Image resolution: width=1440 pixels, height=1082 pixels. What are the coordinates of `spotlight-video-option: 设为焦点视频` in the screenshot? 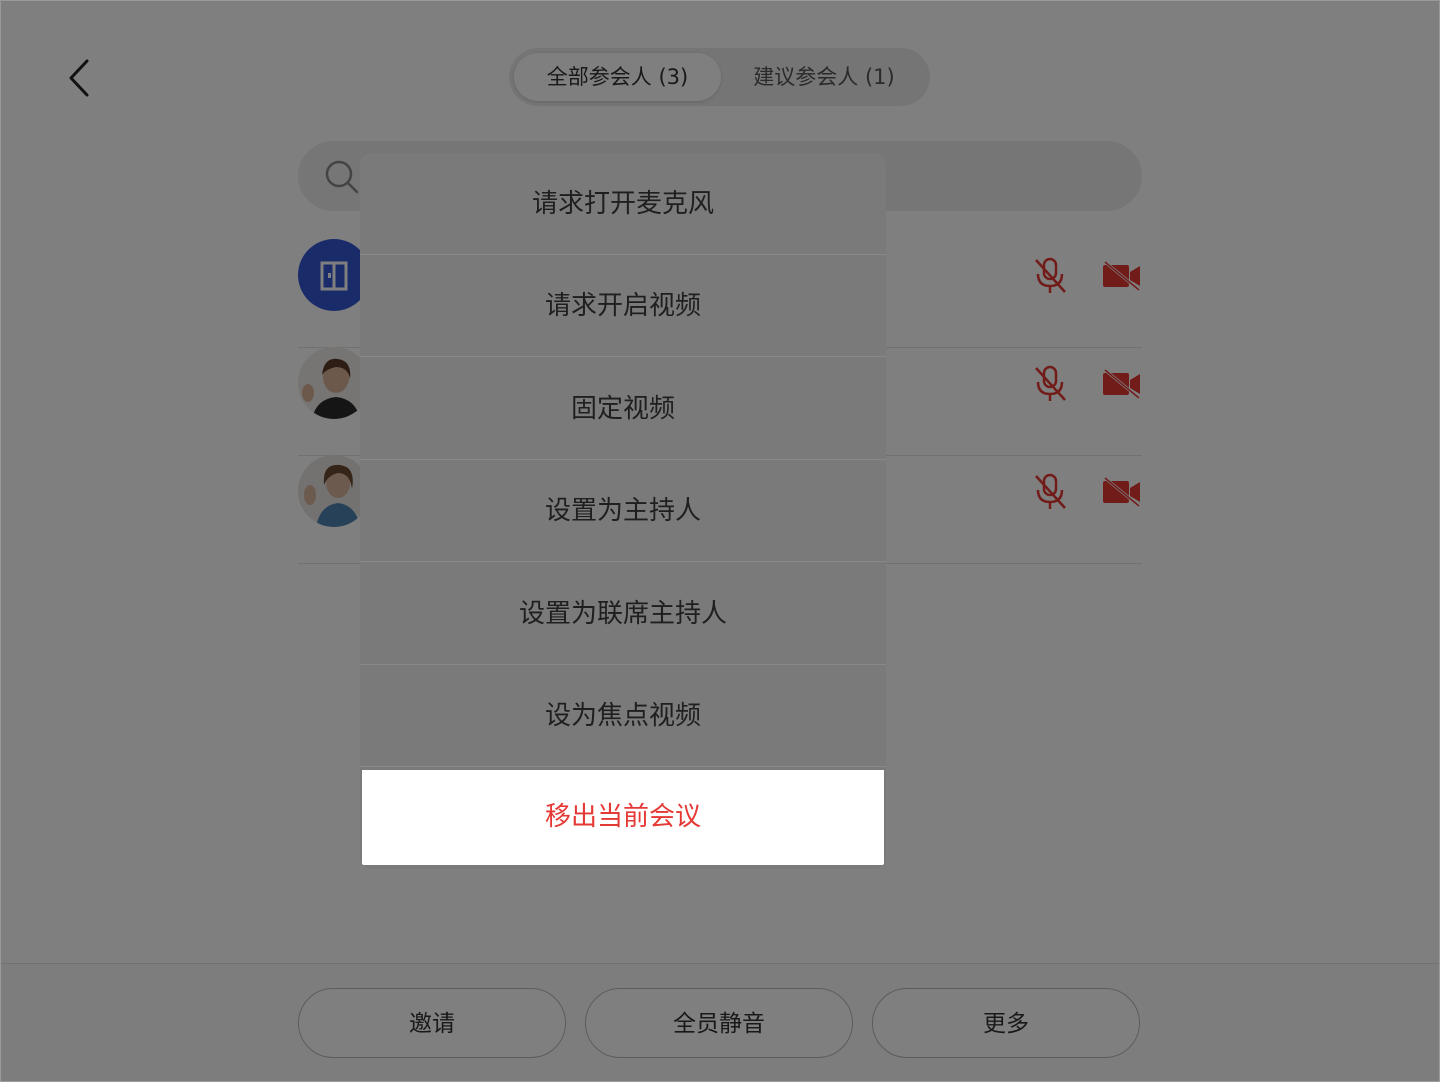 It's located at (623, 716).